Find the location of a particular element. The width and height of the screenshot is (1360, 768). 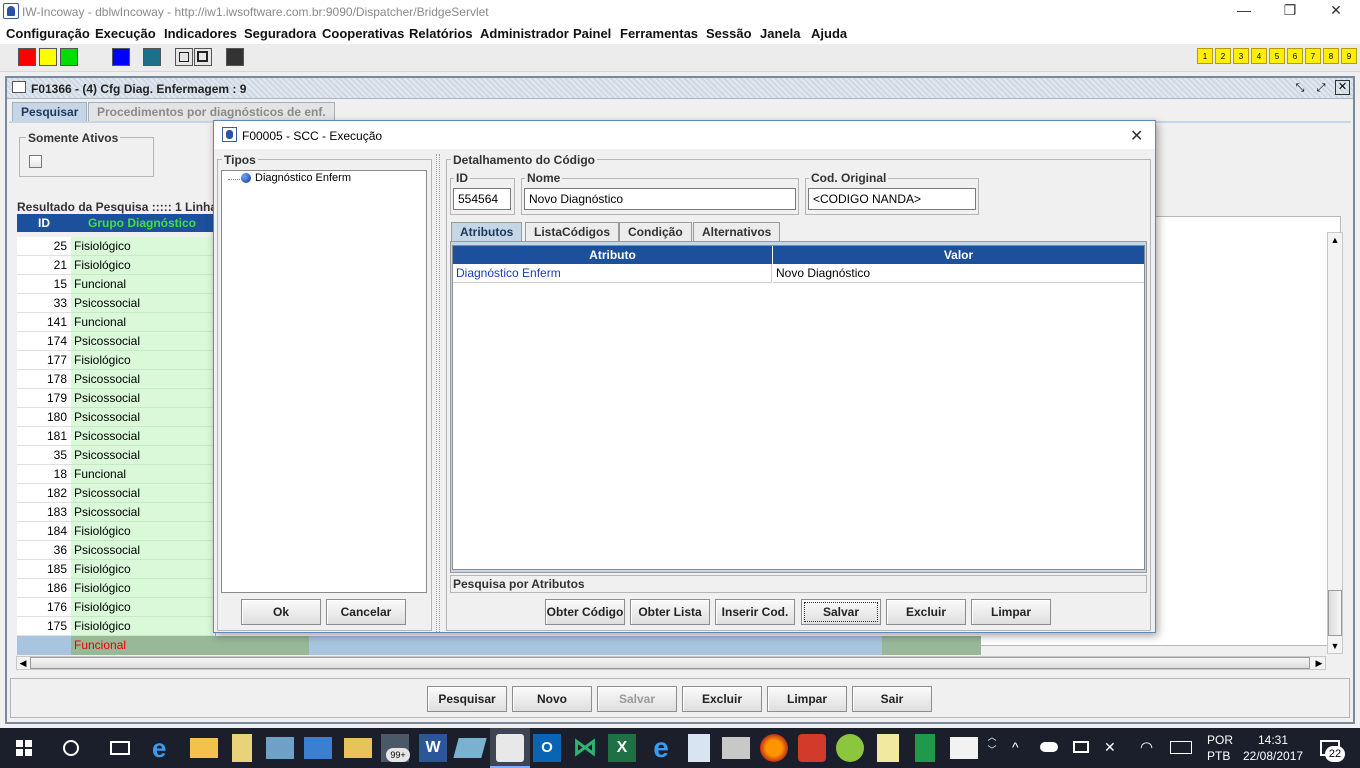

outlook-icon: O is located at coordinates (547, 748).